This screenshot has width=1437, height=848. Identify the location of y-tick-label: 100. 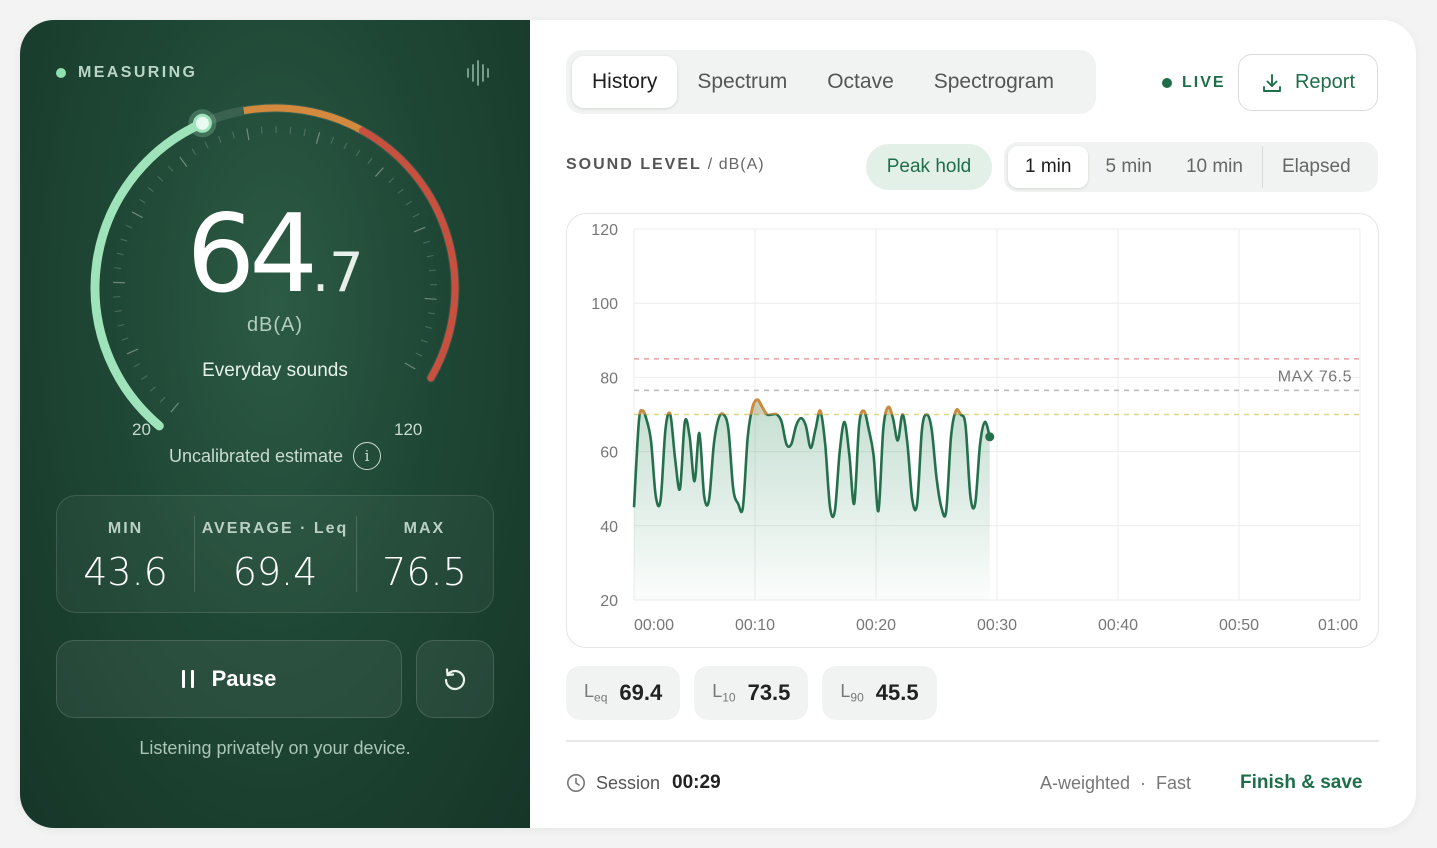
(604, 304).